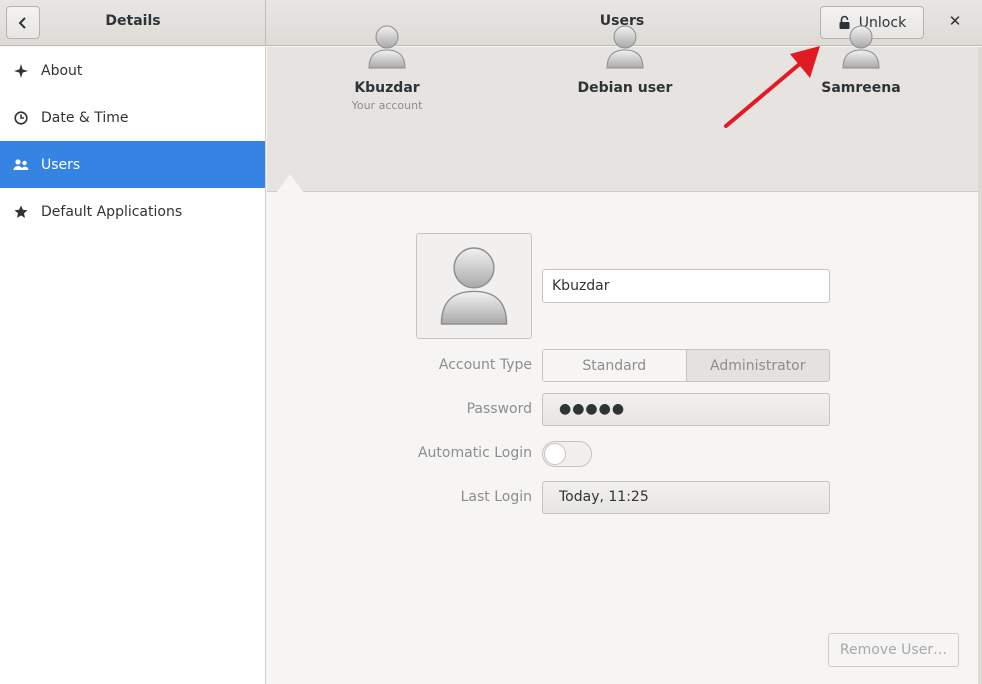 Image resolution: width=982 pixels, height=684 pixels. I want to click on sparkle-icon, so click(21, 71).